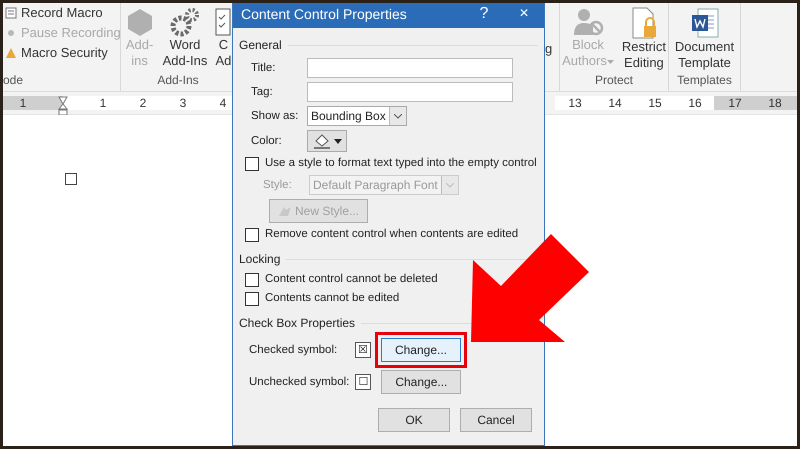 The height and width of the screenshot is (449, 800). What do you see at coordinates (324, 14) in the screenshot?
I see `dialog-title: Content Control Properties` at bounding box center [324, 14].